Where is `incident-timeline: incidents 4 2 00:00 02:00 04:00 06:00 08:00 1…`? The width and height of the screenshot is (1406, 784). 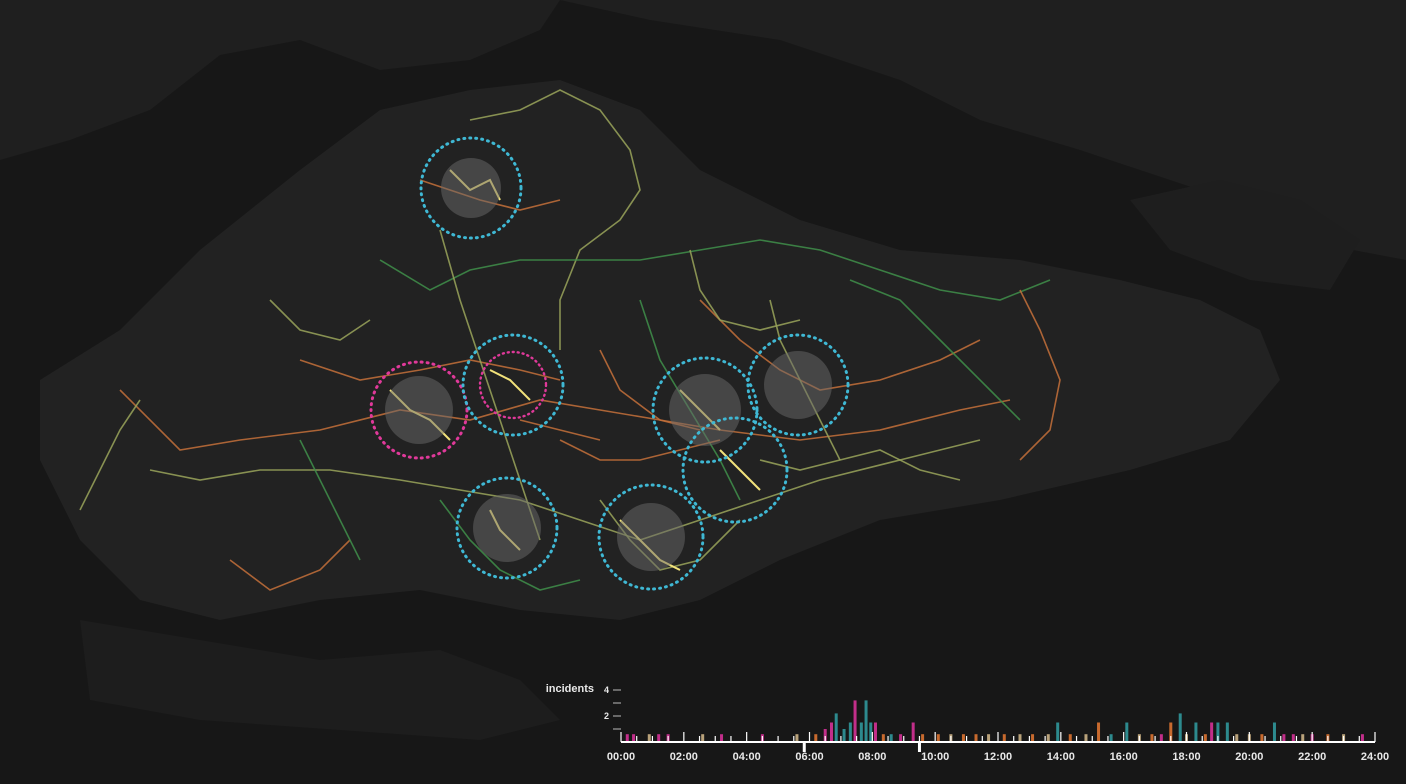 incident-timeline: incidents 4 2 00:00 02:00 04:00 06:00 08:00 1… is located at coordinates (967, 723).